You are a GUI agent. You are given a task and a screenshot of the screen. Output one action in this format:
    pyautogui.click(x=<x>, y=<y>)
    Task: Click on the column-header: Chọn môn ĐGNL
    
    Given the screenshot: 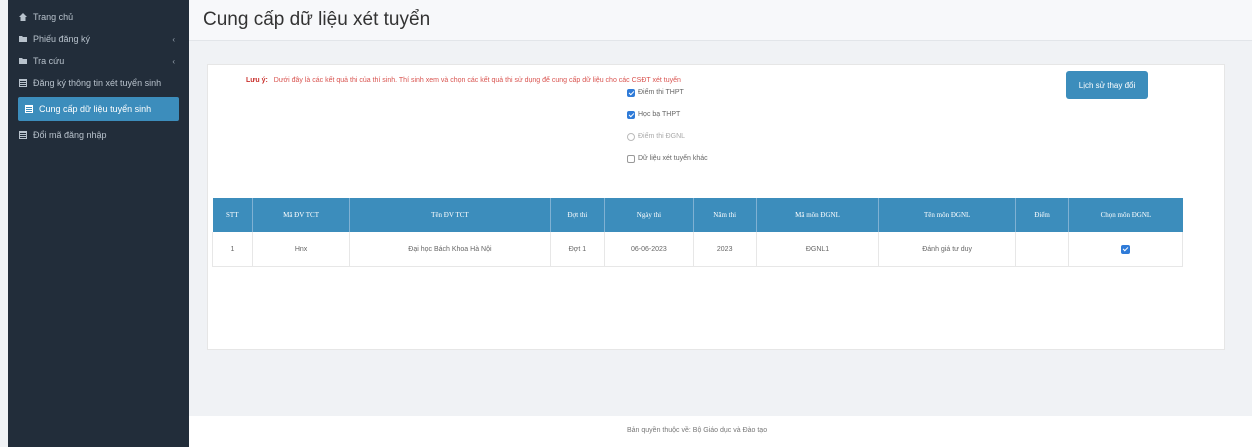 What is the action you would take?
    pyautogui.click(x=1125, y=215)
    